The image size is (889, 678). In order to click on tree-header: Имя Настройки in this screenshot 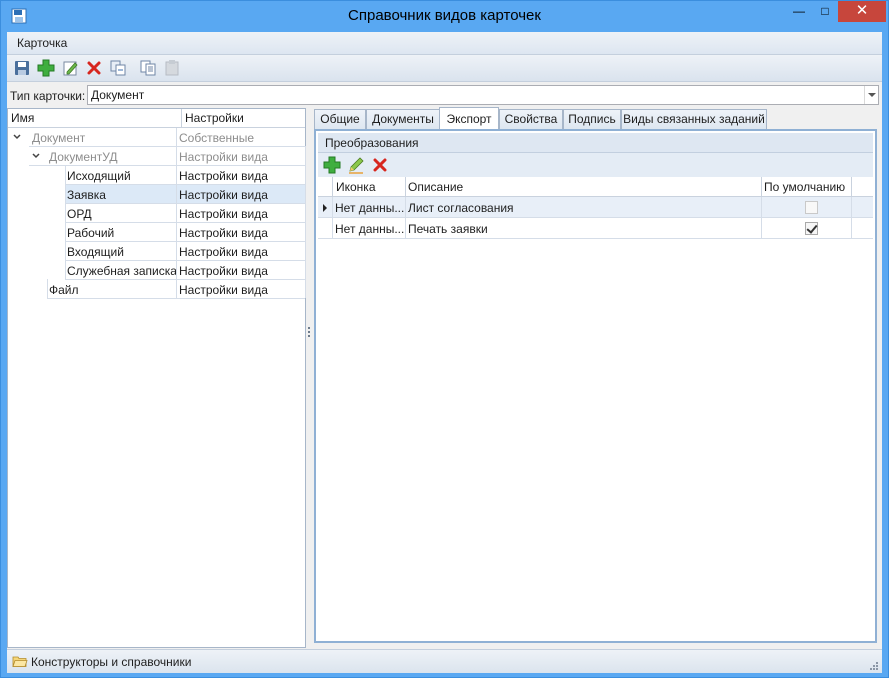, I will do `click(156, 118)`.